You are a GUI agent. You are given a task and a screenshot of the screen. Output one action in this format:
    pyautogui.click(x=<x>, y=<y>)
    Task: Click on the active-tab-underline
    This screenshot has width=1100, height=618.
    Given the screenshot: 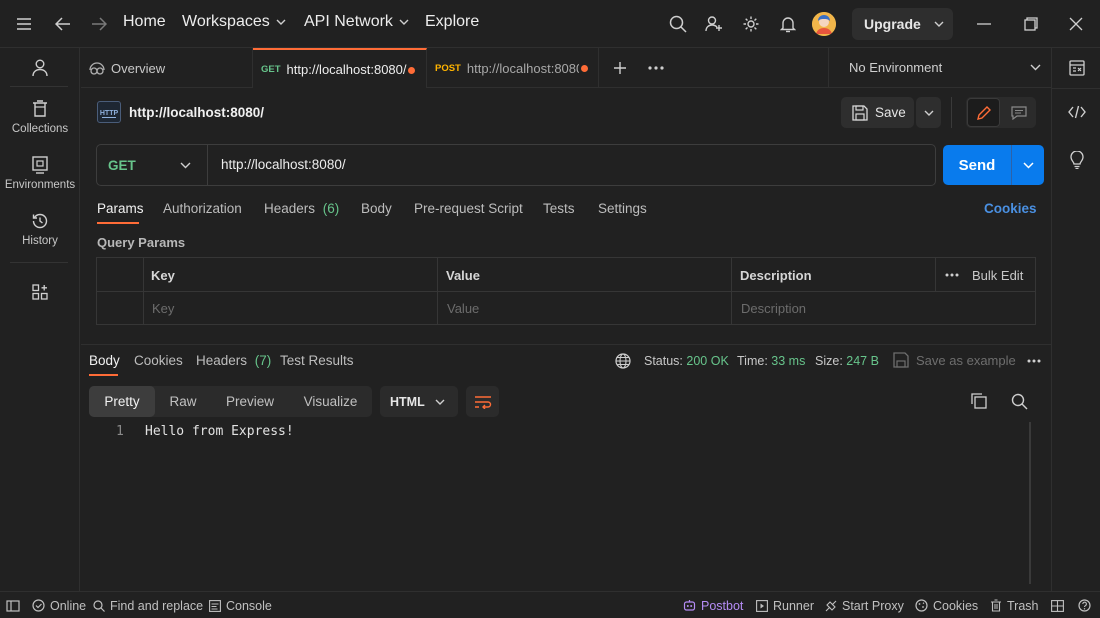 What is the action you would take?
    pyautogui.click(x=118, y=223)
    